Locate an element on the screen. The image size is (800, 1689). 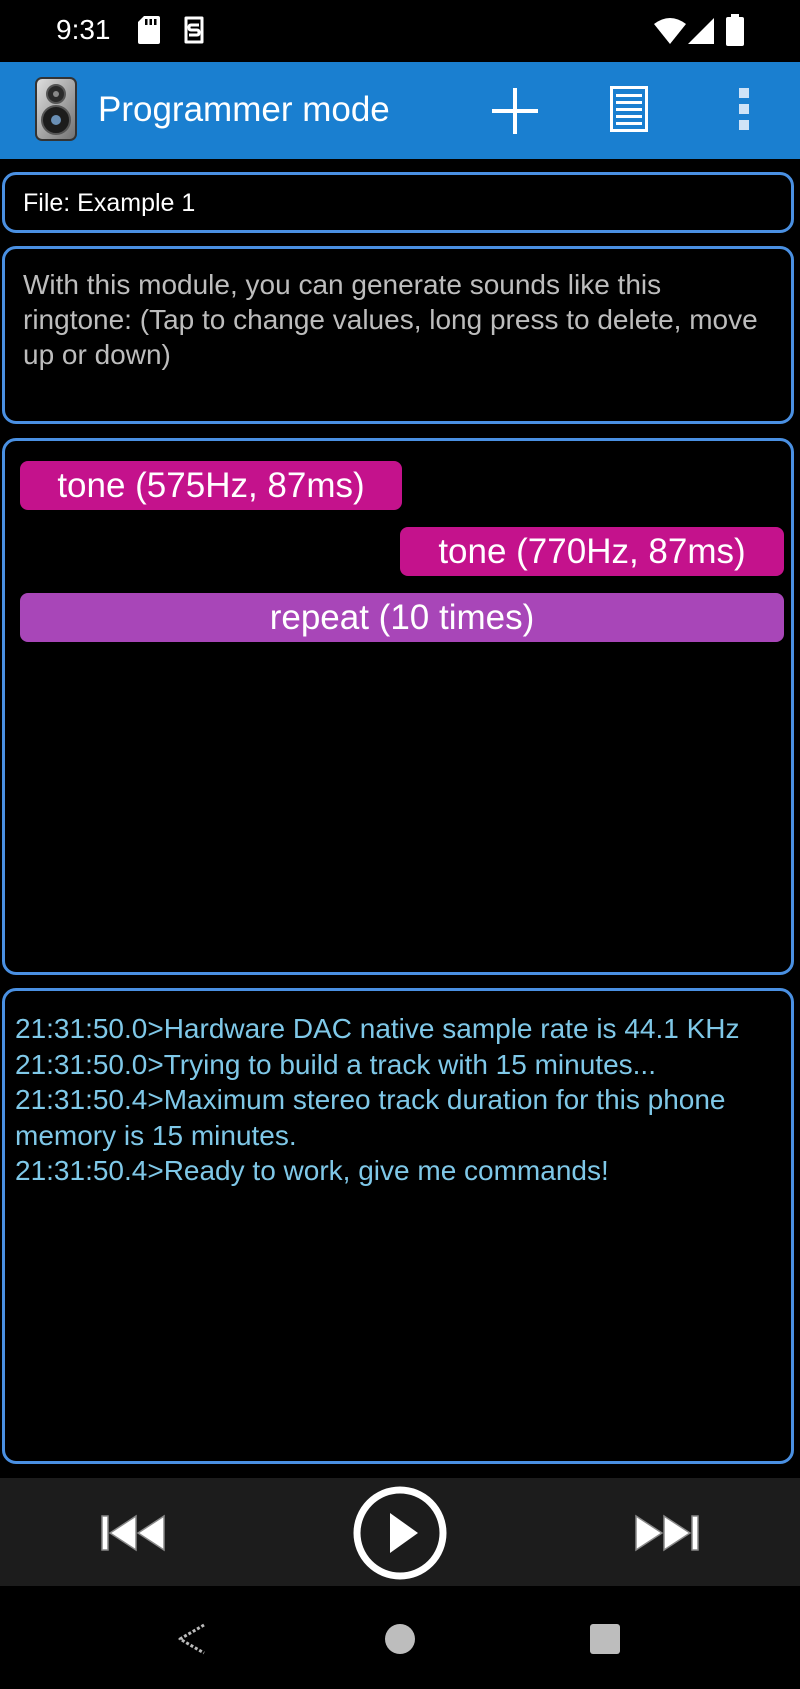
command-repeat: repeat (10 times) is located at coordinates (402, 617).